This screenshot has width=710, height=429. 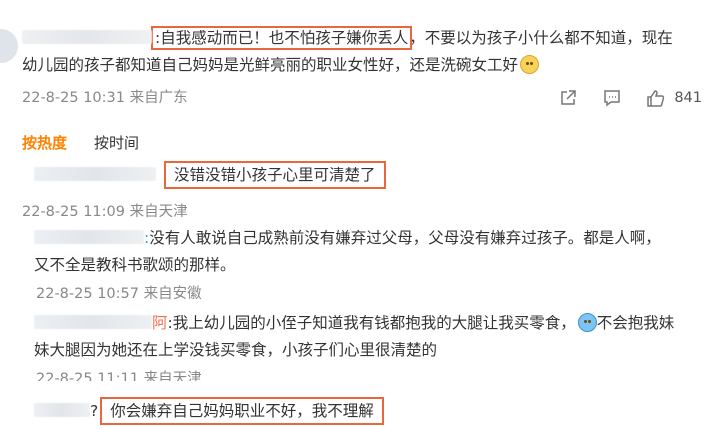 I want to click on reply-item: 没错没错小孩子心里可清楚了, so click(x=364, y=180).